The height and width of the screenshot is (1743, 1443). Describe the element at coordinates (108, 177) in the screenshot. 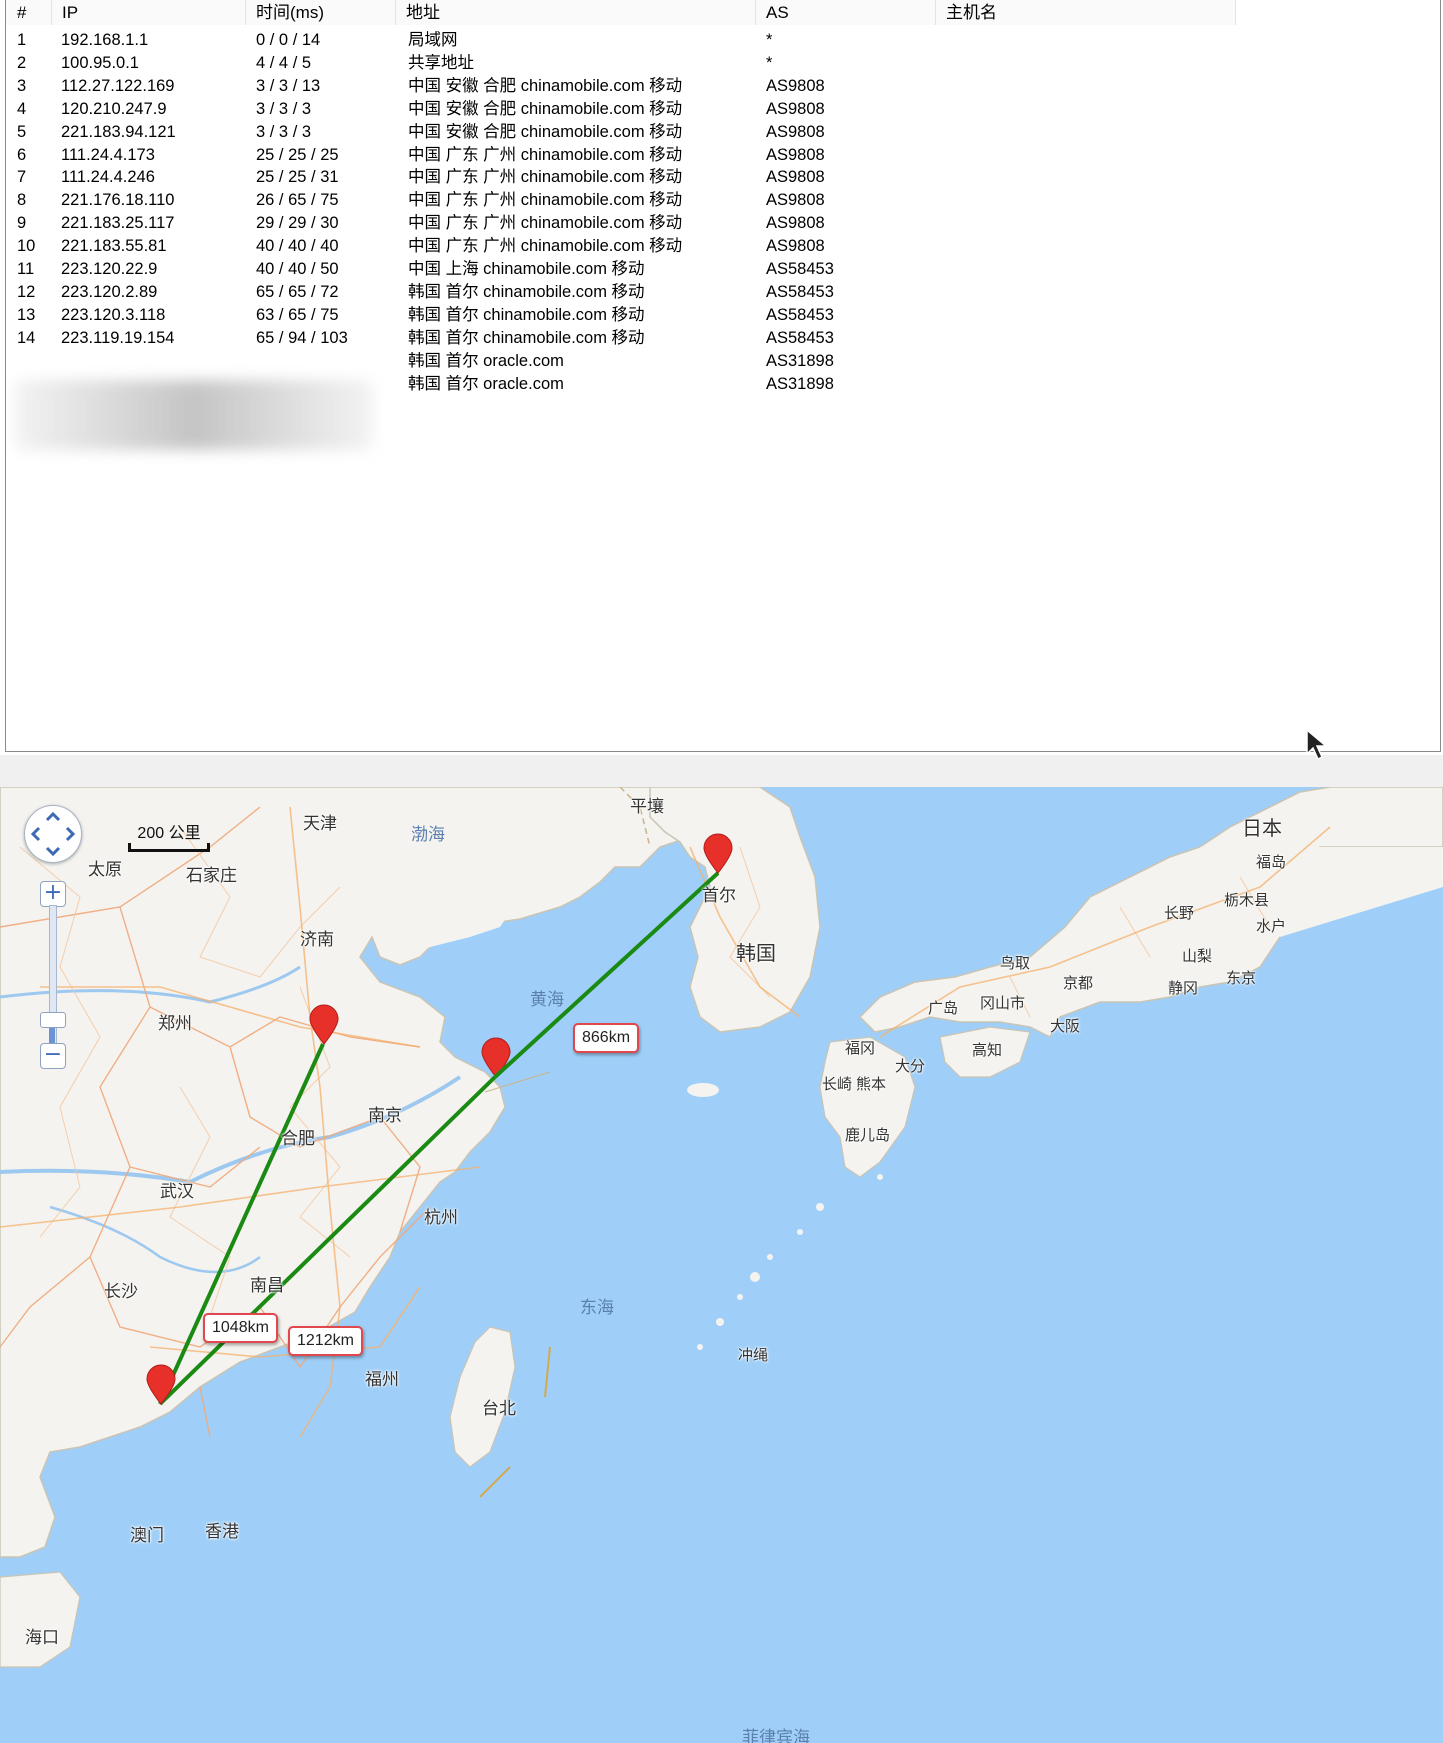

I see `ip-address-cell: 111.24.4.246` at that location.